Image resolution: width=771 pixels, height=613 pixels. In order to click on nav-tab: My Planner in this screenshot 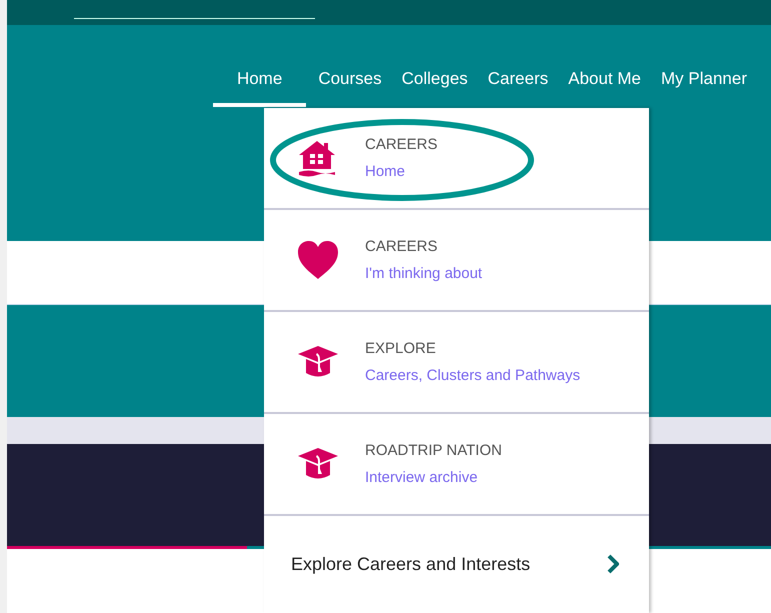, I will do `click(704, 88)`.